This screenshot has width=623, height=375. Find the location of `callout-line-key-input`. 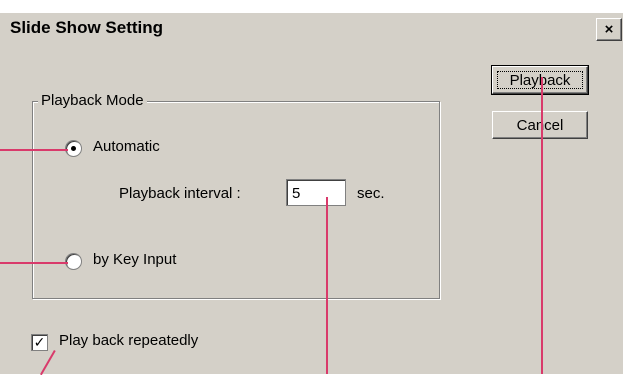

callout-line-key-input is located at coordinates (34, 263).